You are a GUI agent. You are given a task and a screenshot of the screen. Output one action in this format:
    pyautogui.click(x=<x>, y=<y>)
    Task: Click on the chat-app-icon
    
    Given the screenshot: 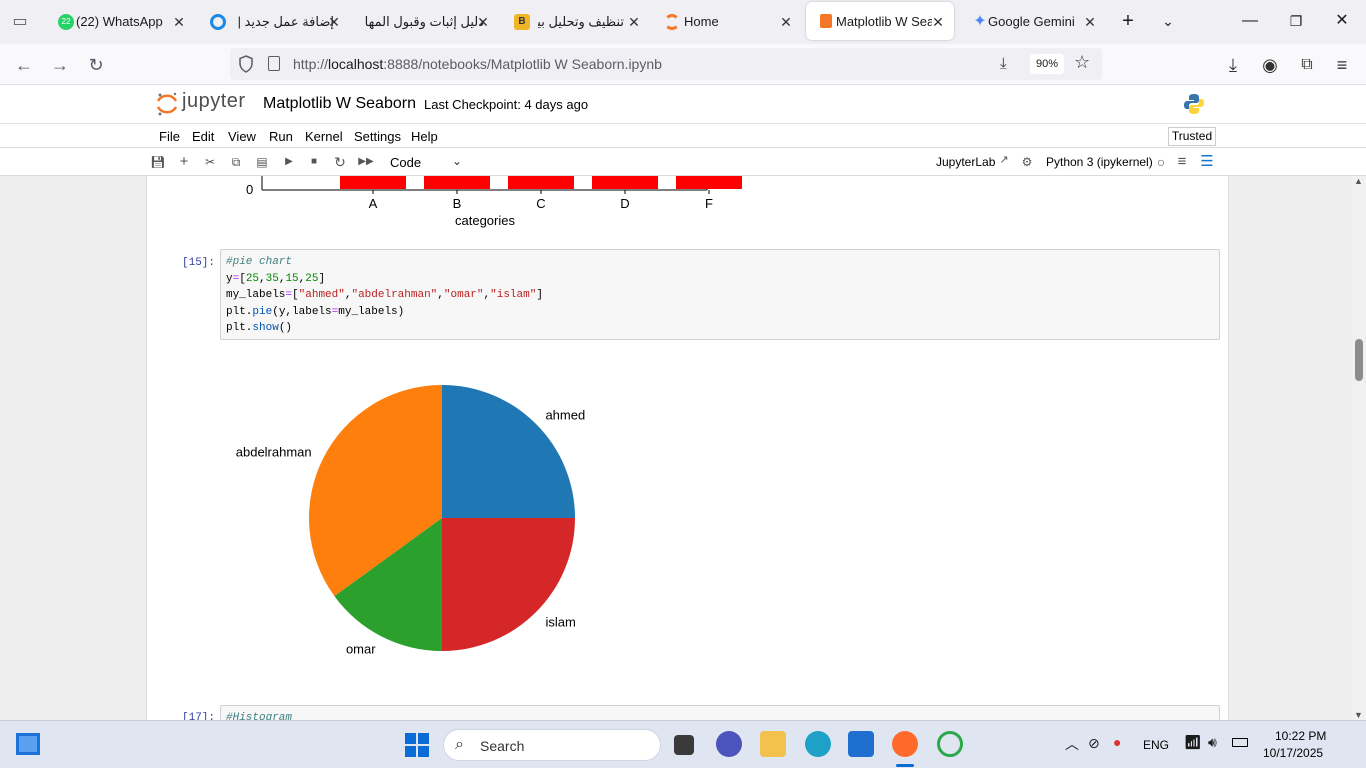 What is the action you would take?
    pyautogui.click(x=729, y=744)
    